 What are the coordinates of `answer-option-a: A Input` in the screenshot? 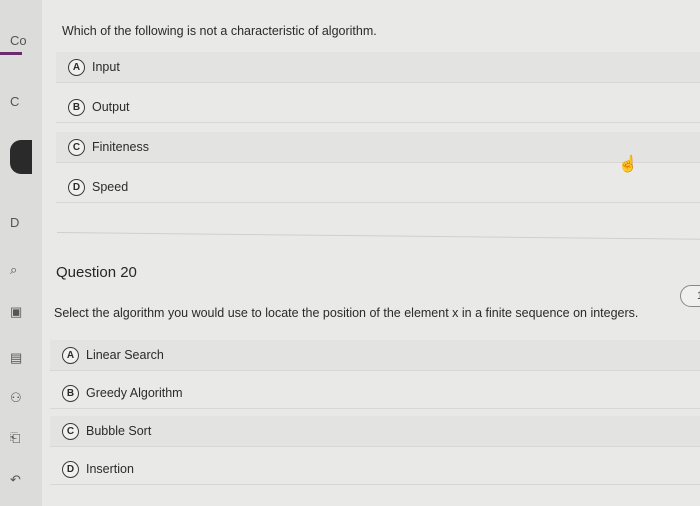 It's located at (378, 67).